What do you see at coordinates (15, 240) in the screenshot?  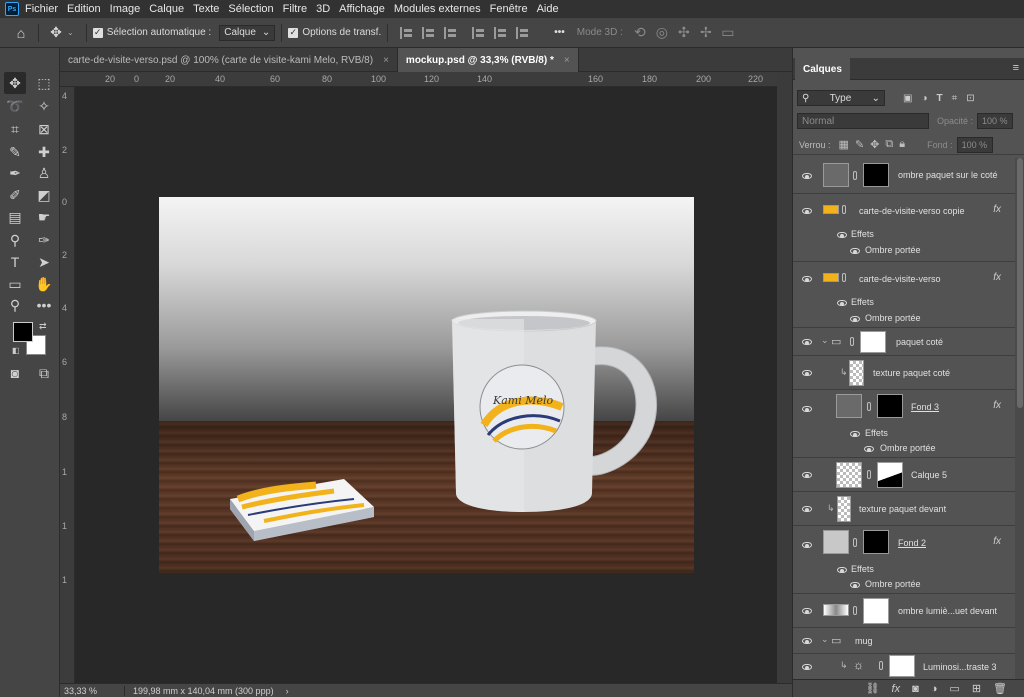 I see `dodge-tool-icon: ⚲` at bounding box center [15, 240].